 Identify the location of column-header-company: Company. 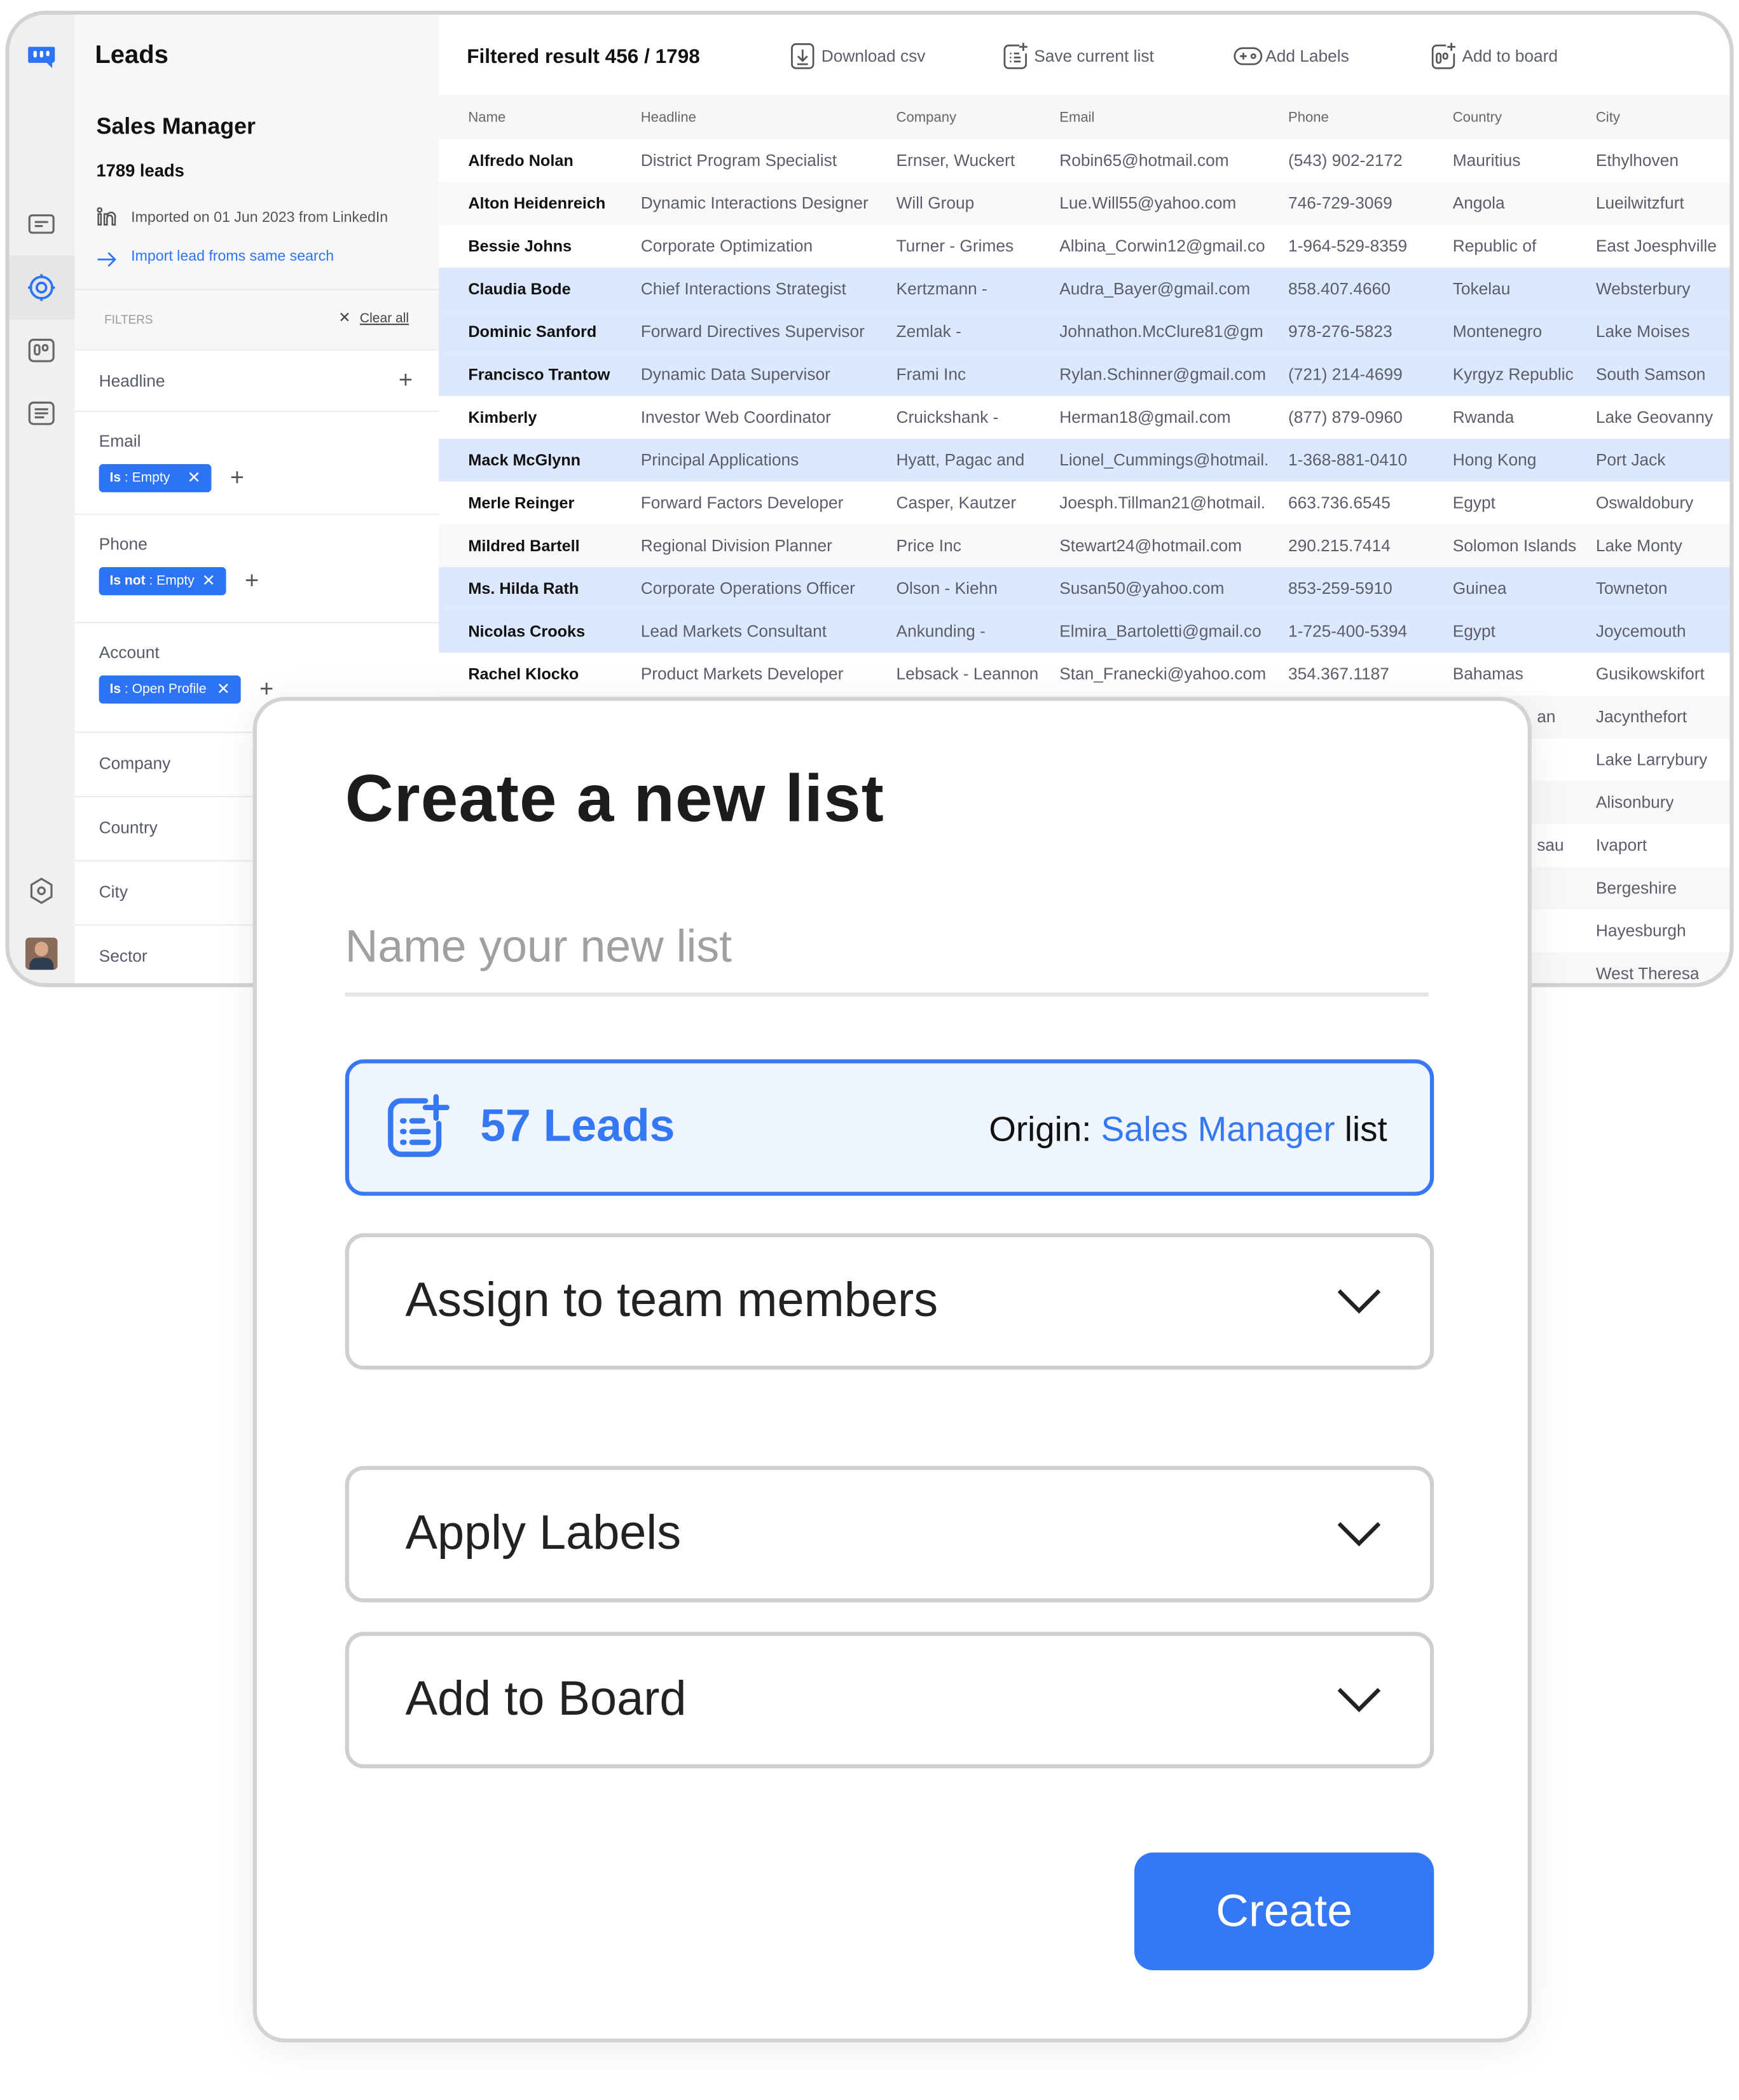
(927, 118).